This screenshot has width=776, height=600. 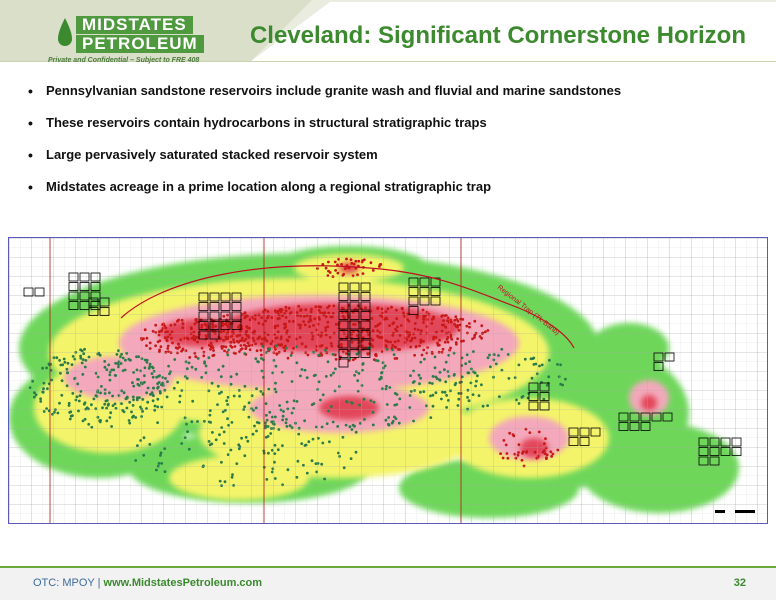 I want to click on company-logo: MIDSTATES PETROLEUM, so click(x=130, y=34).